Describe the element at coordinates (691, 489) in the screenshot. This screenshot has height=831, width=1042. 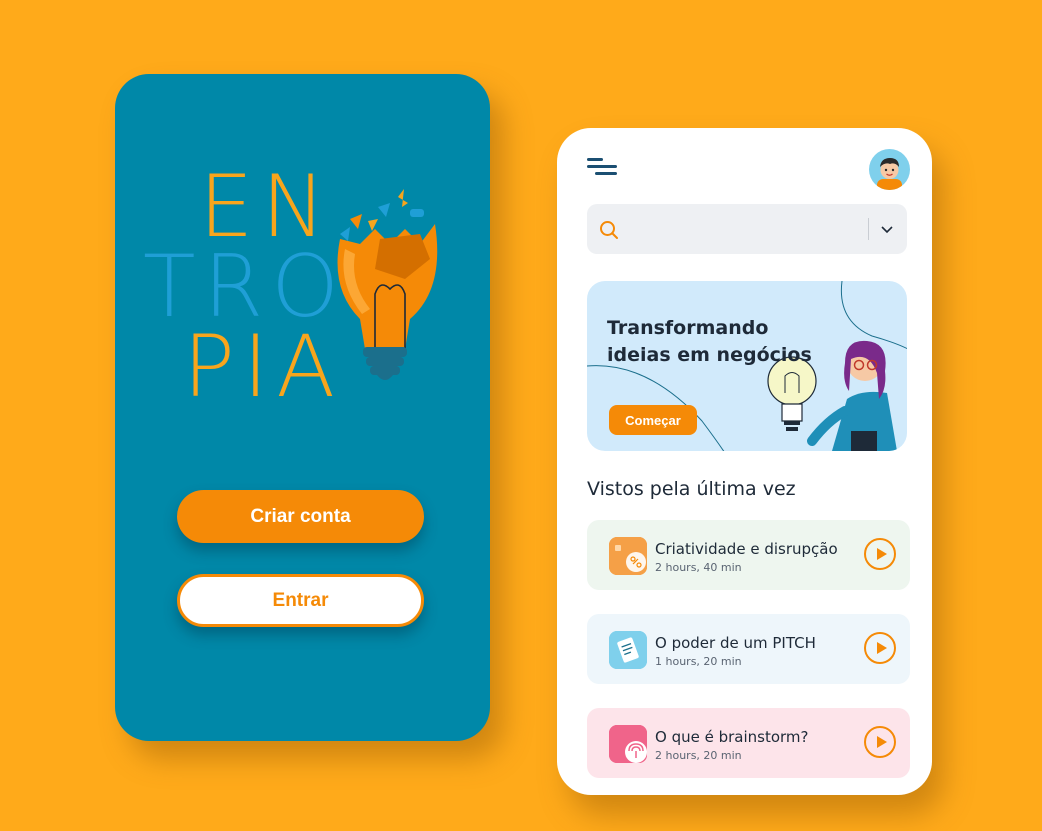
I see `recent-section-title: Vistos pela última vez` at that location.